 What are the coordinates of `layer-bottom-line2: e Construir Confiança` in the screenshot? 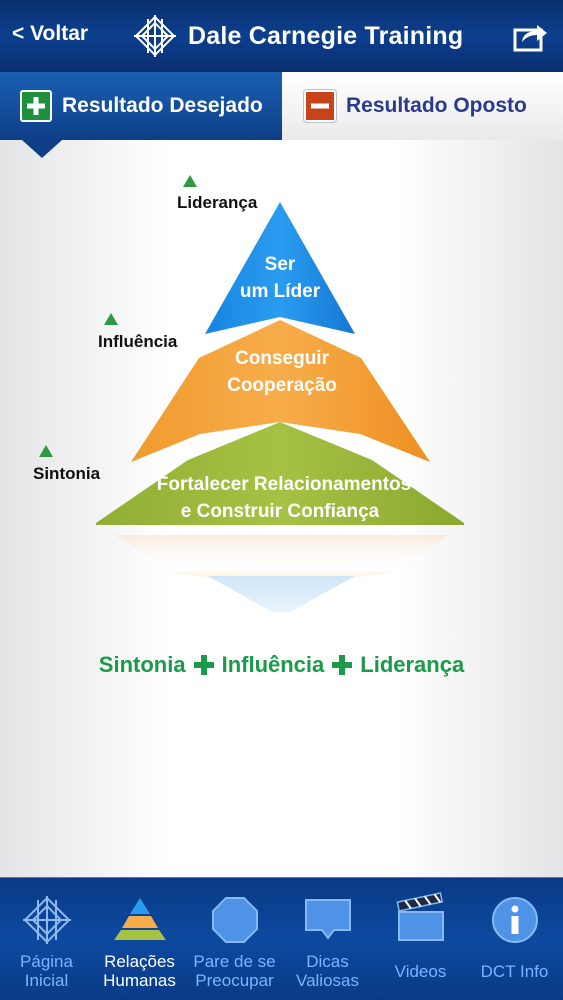 It's located at (280, 511).